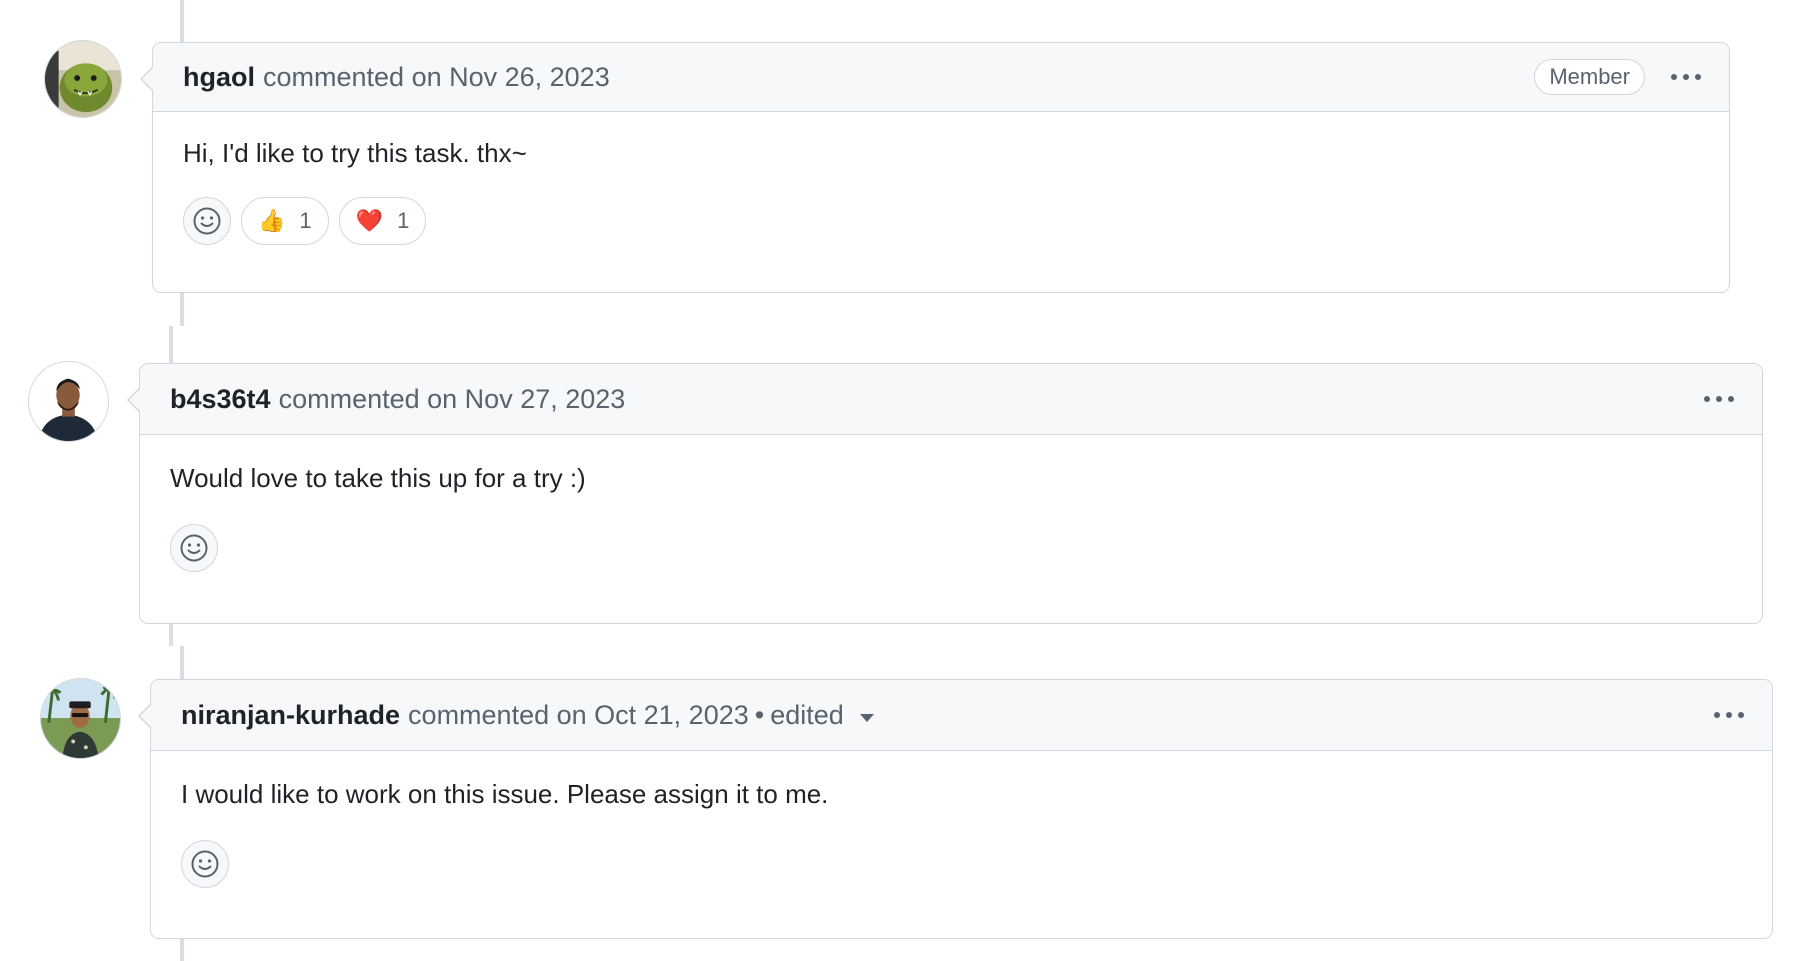  I want to click on comment-author: hgaol, so click(219, 77).